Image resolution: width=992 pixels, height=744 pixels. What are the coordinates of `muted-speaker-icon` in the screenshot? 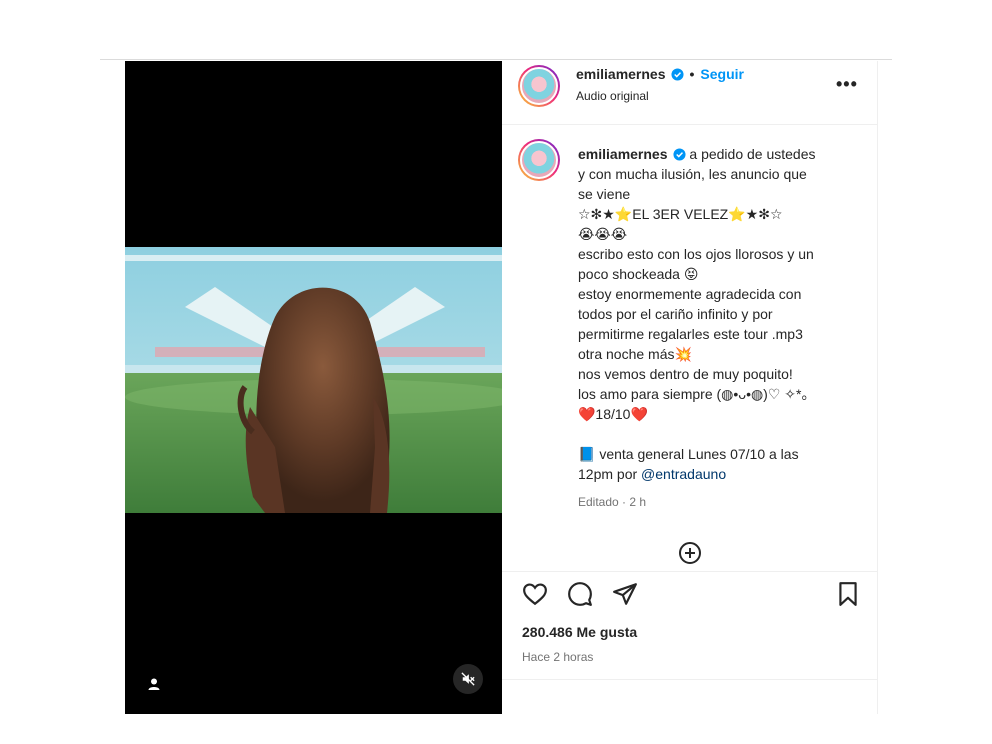 It's located at (468, 679).